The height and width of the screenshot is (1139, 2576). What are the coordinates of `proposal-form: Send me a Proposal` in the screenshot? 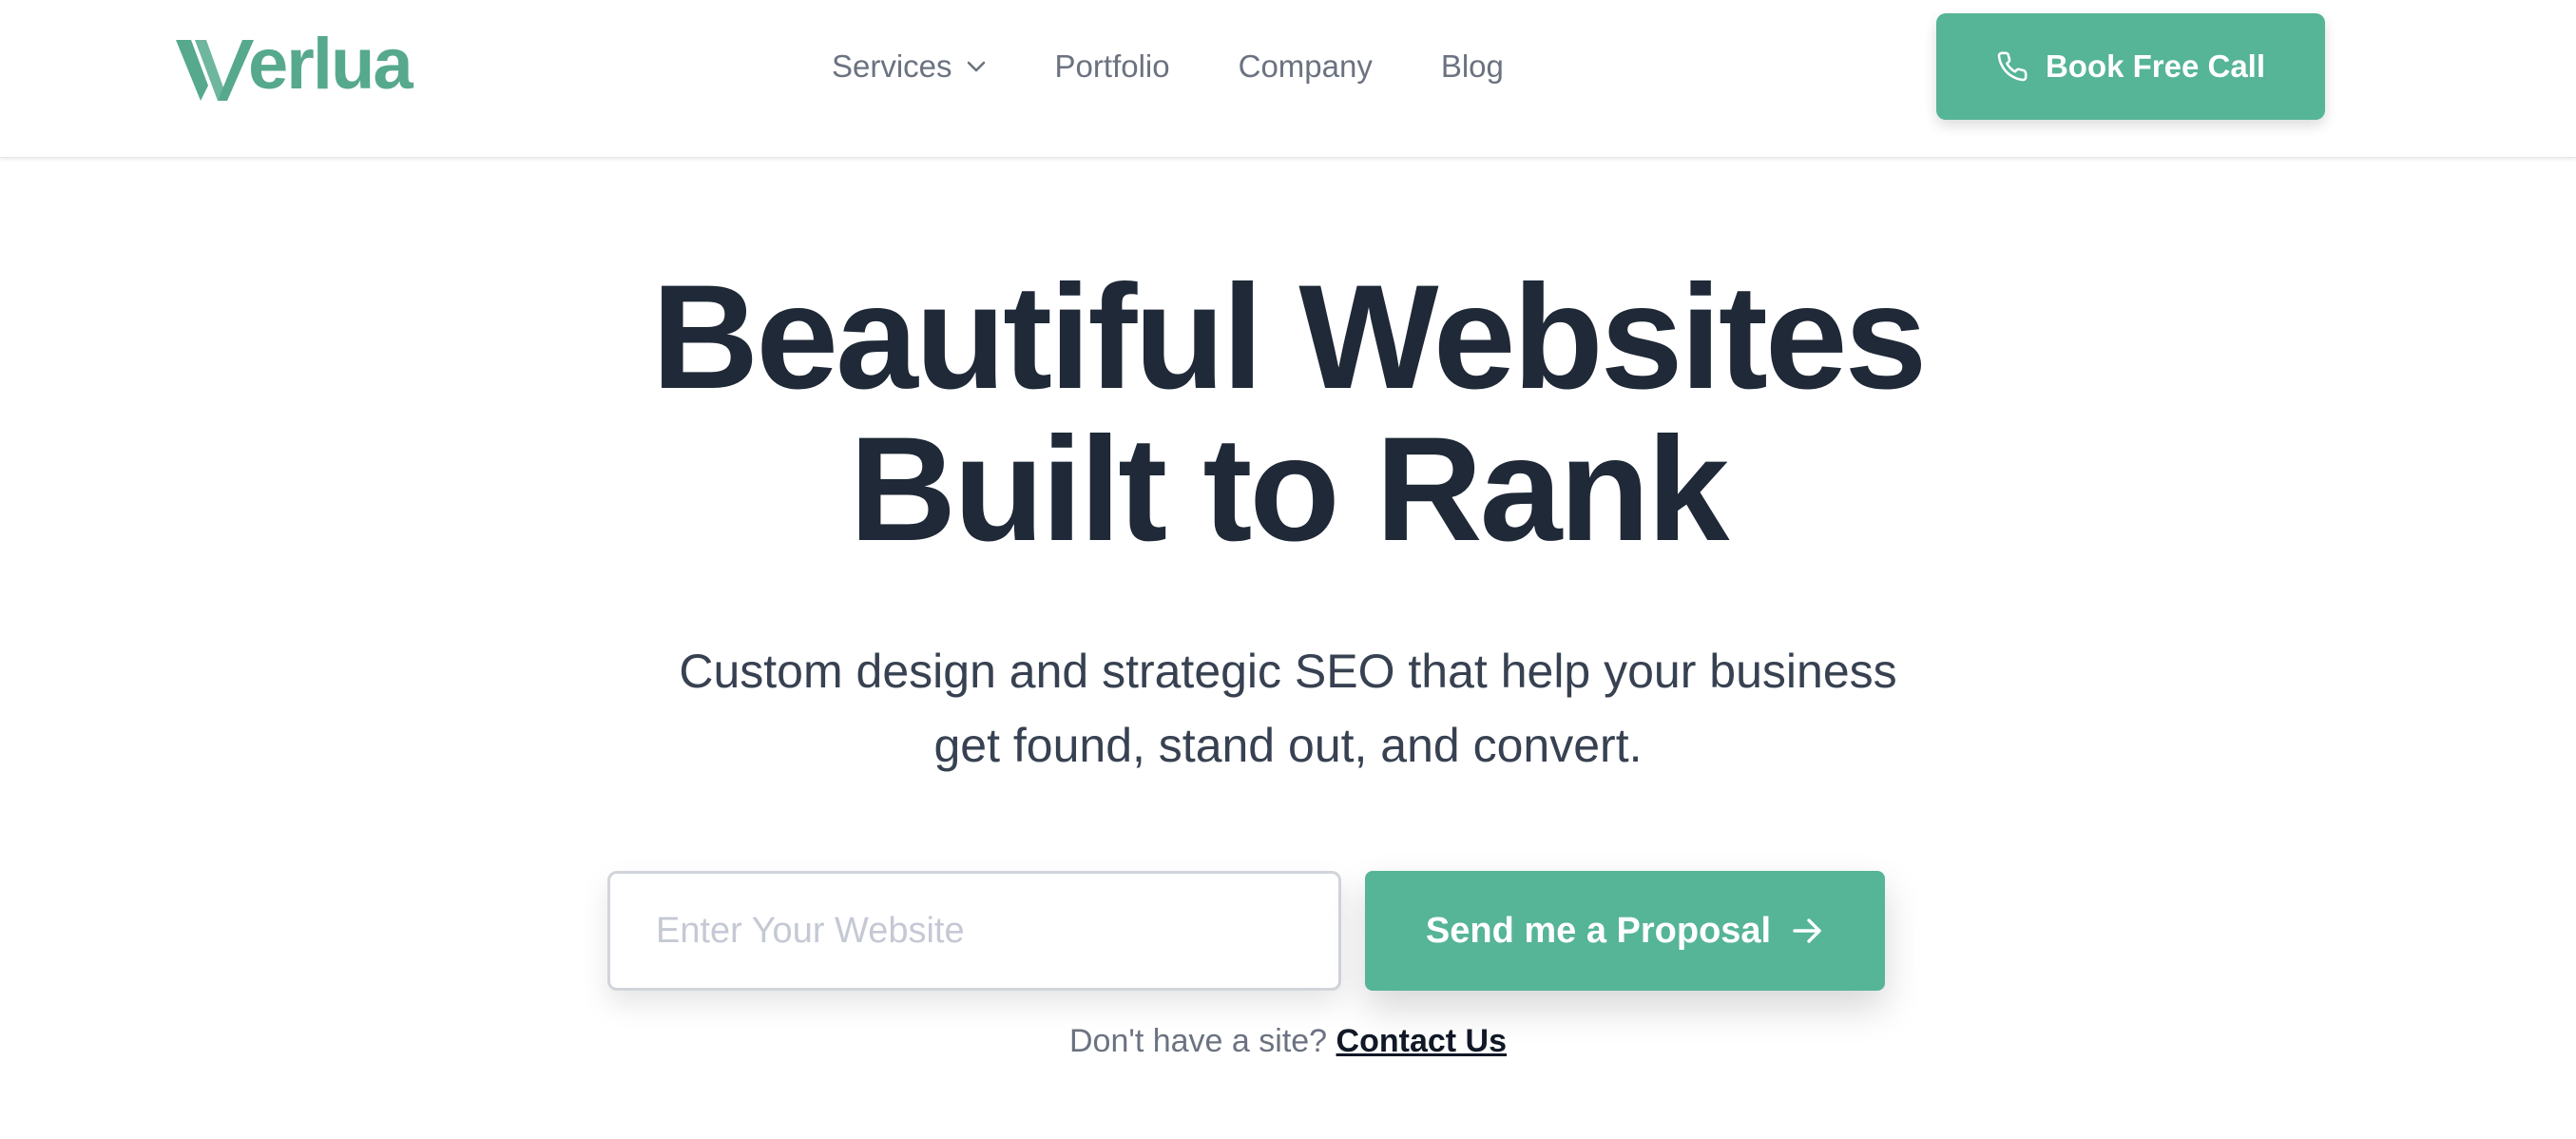 It's located at (1246, 931).